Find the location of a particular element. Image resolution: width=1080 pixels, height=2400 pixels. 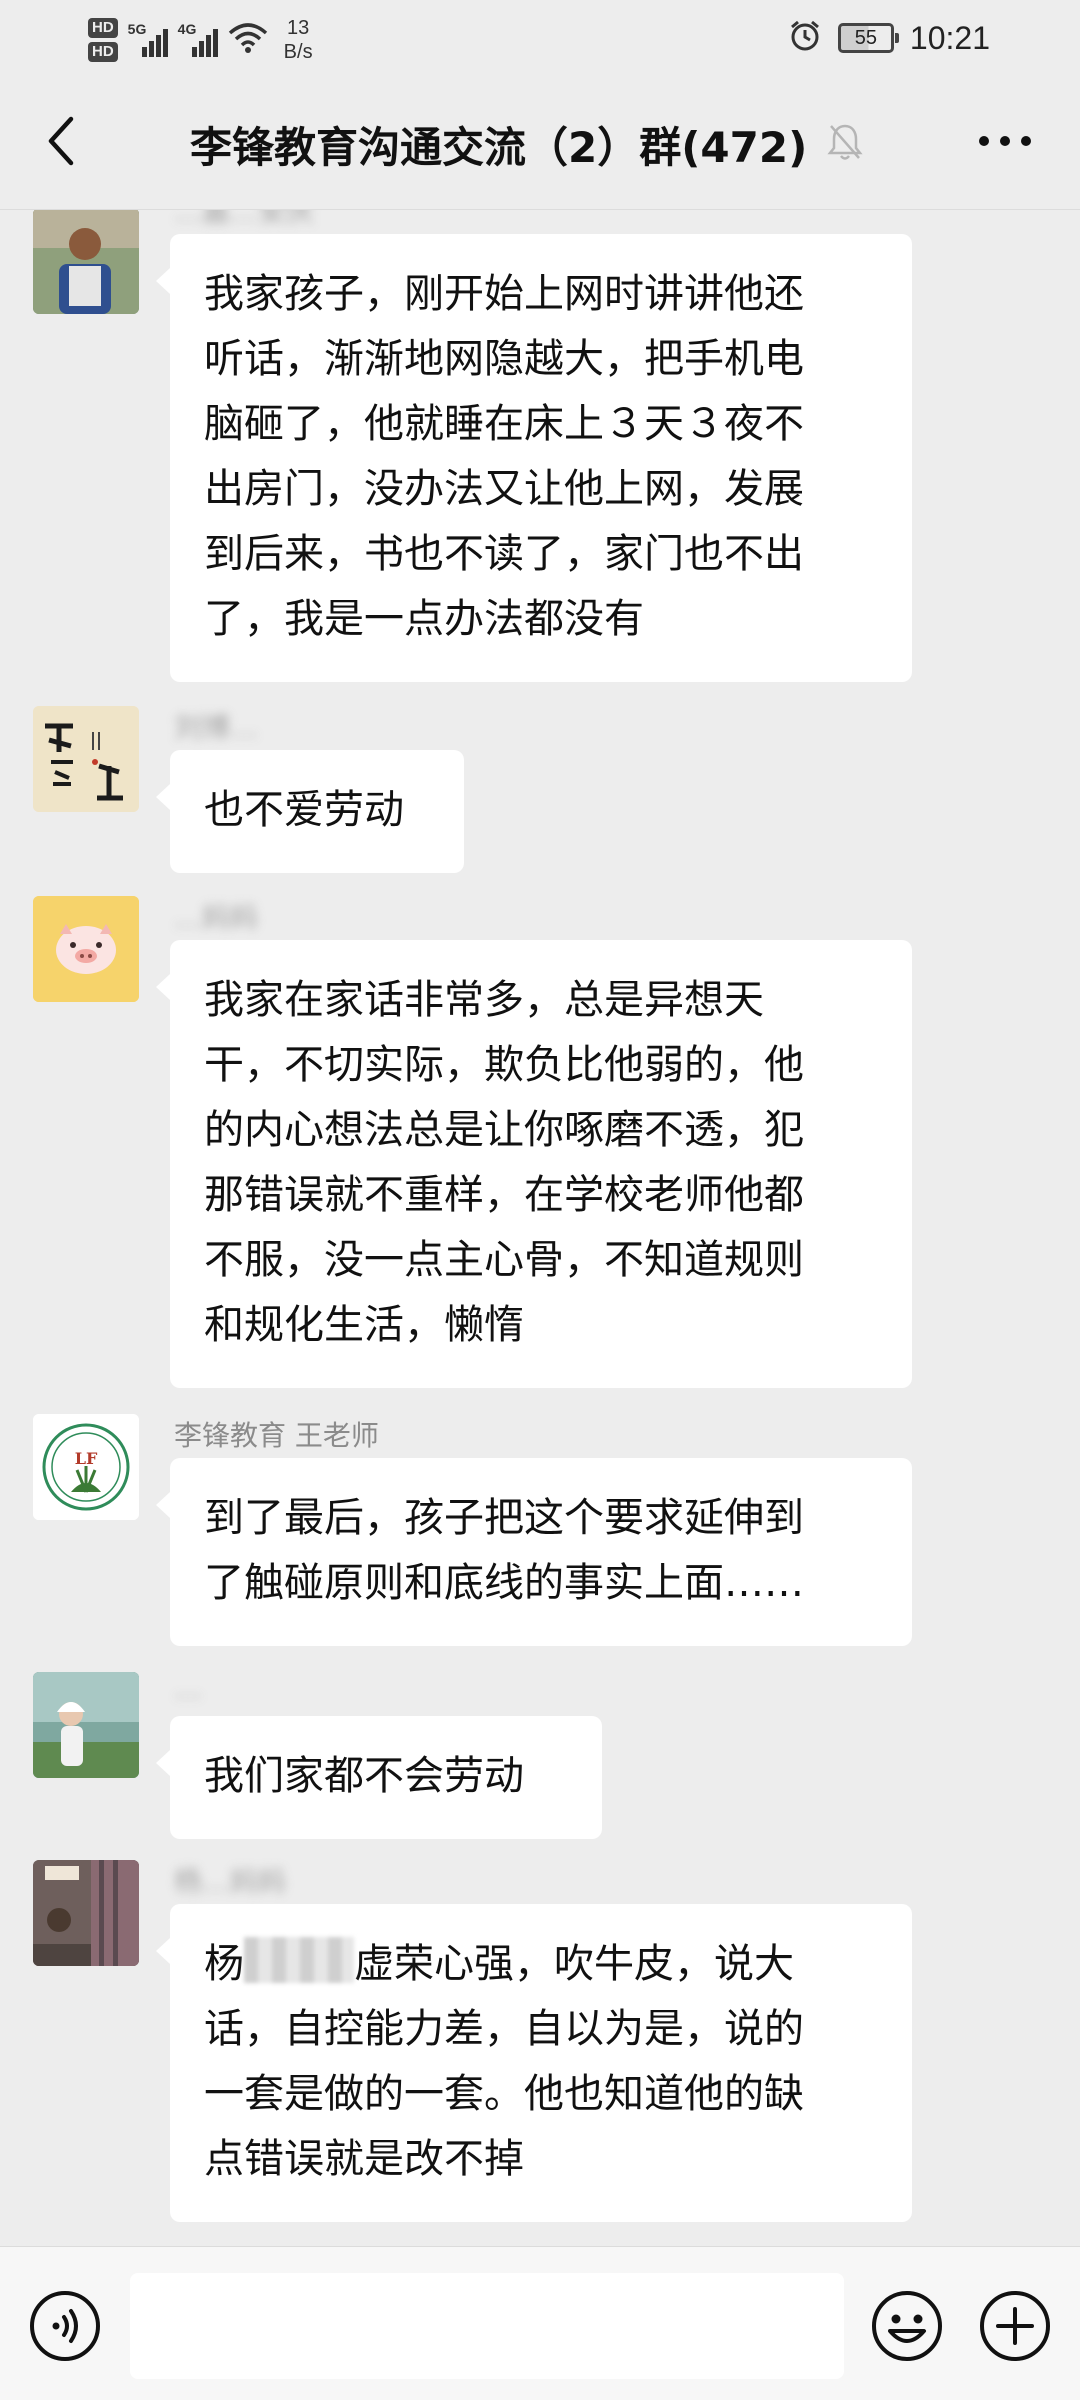

signal-4g-icon: 4G is located at coordinates (198, 39).